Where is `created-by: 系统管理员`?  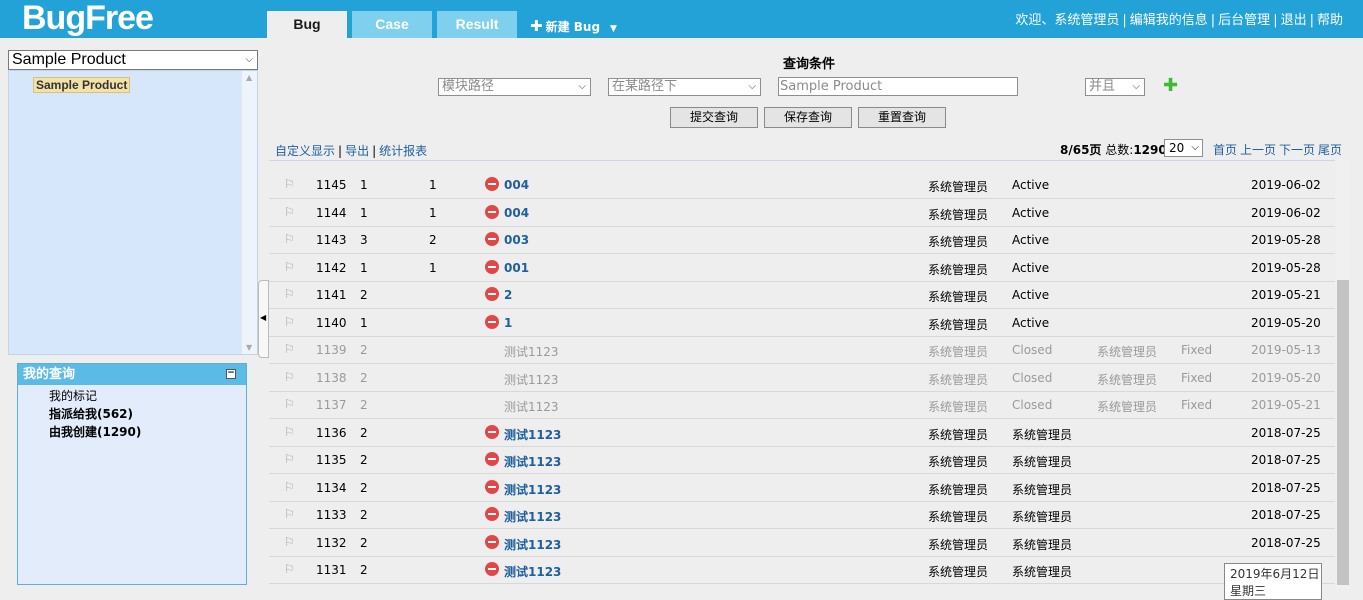
created-by: 系统管理员 is located at coordinates (958, 187).